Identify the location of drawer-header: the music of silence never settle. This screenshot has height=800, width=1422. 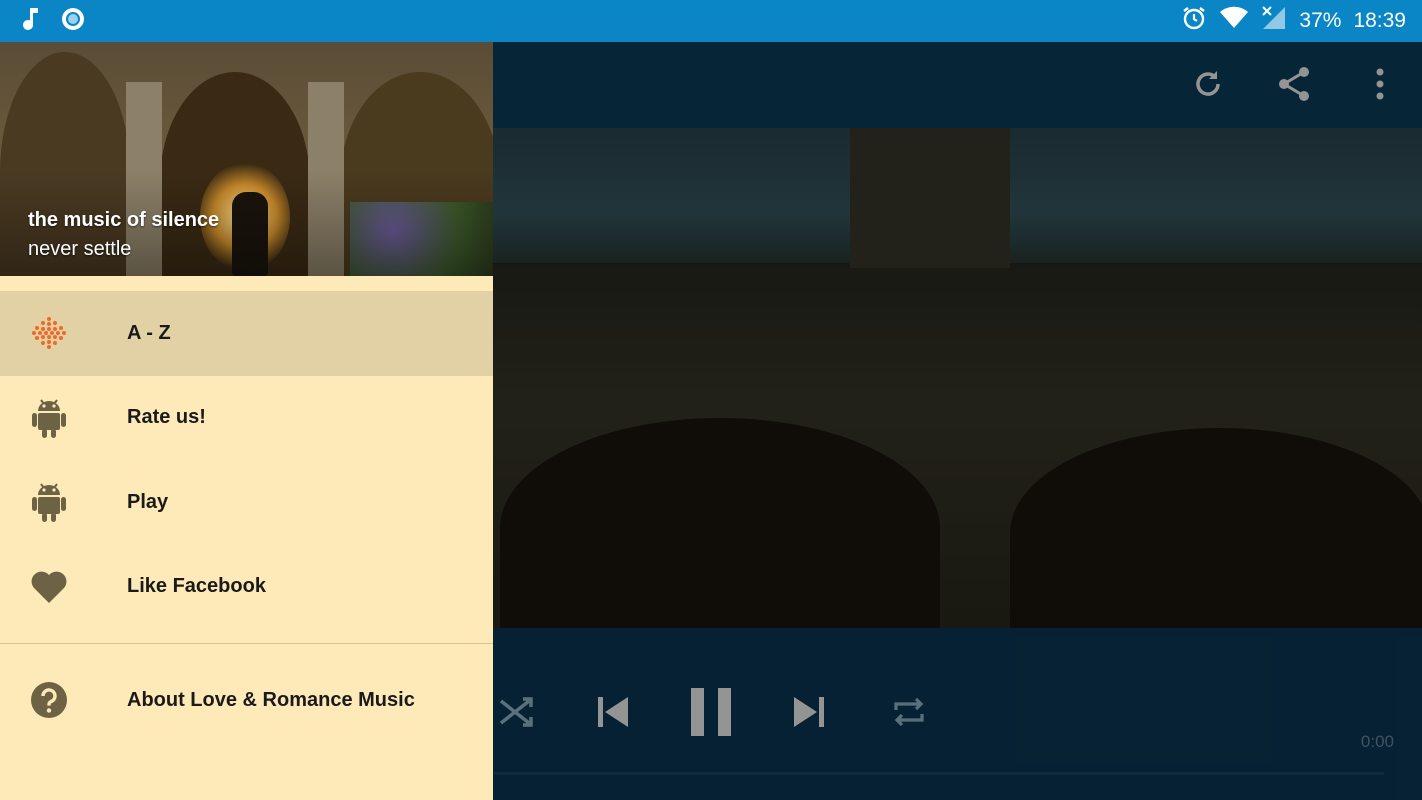
(246, 159).